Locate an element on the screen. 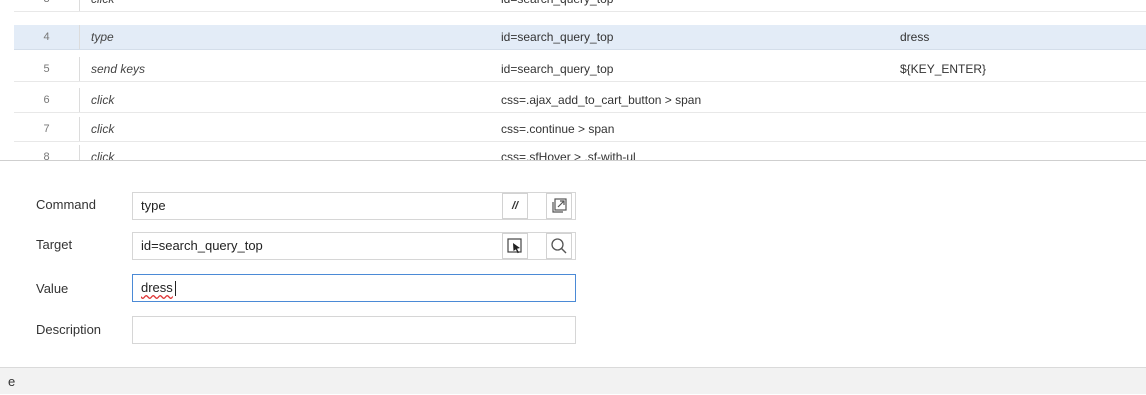 The image size is (1146, 395). table-row: 8 click css=.sfHover > .sf-with-ul is located at coordinates (580, 152).